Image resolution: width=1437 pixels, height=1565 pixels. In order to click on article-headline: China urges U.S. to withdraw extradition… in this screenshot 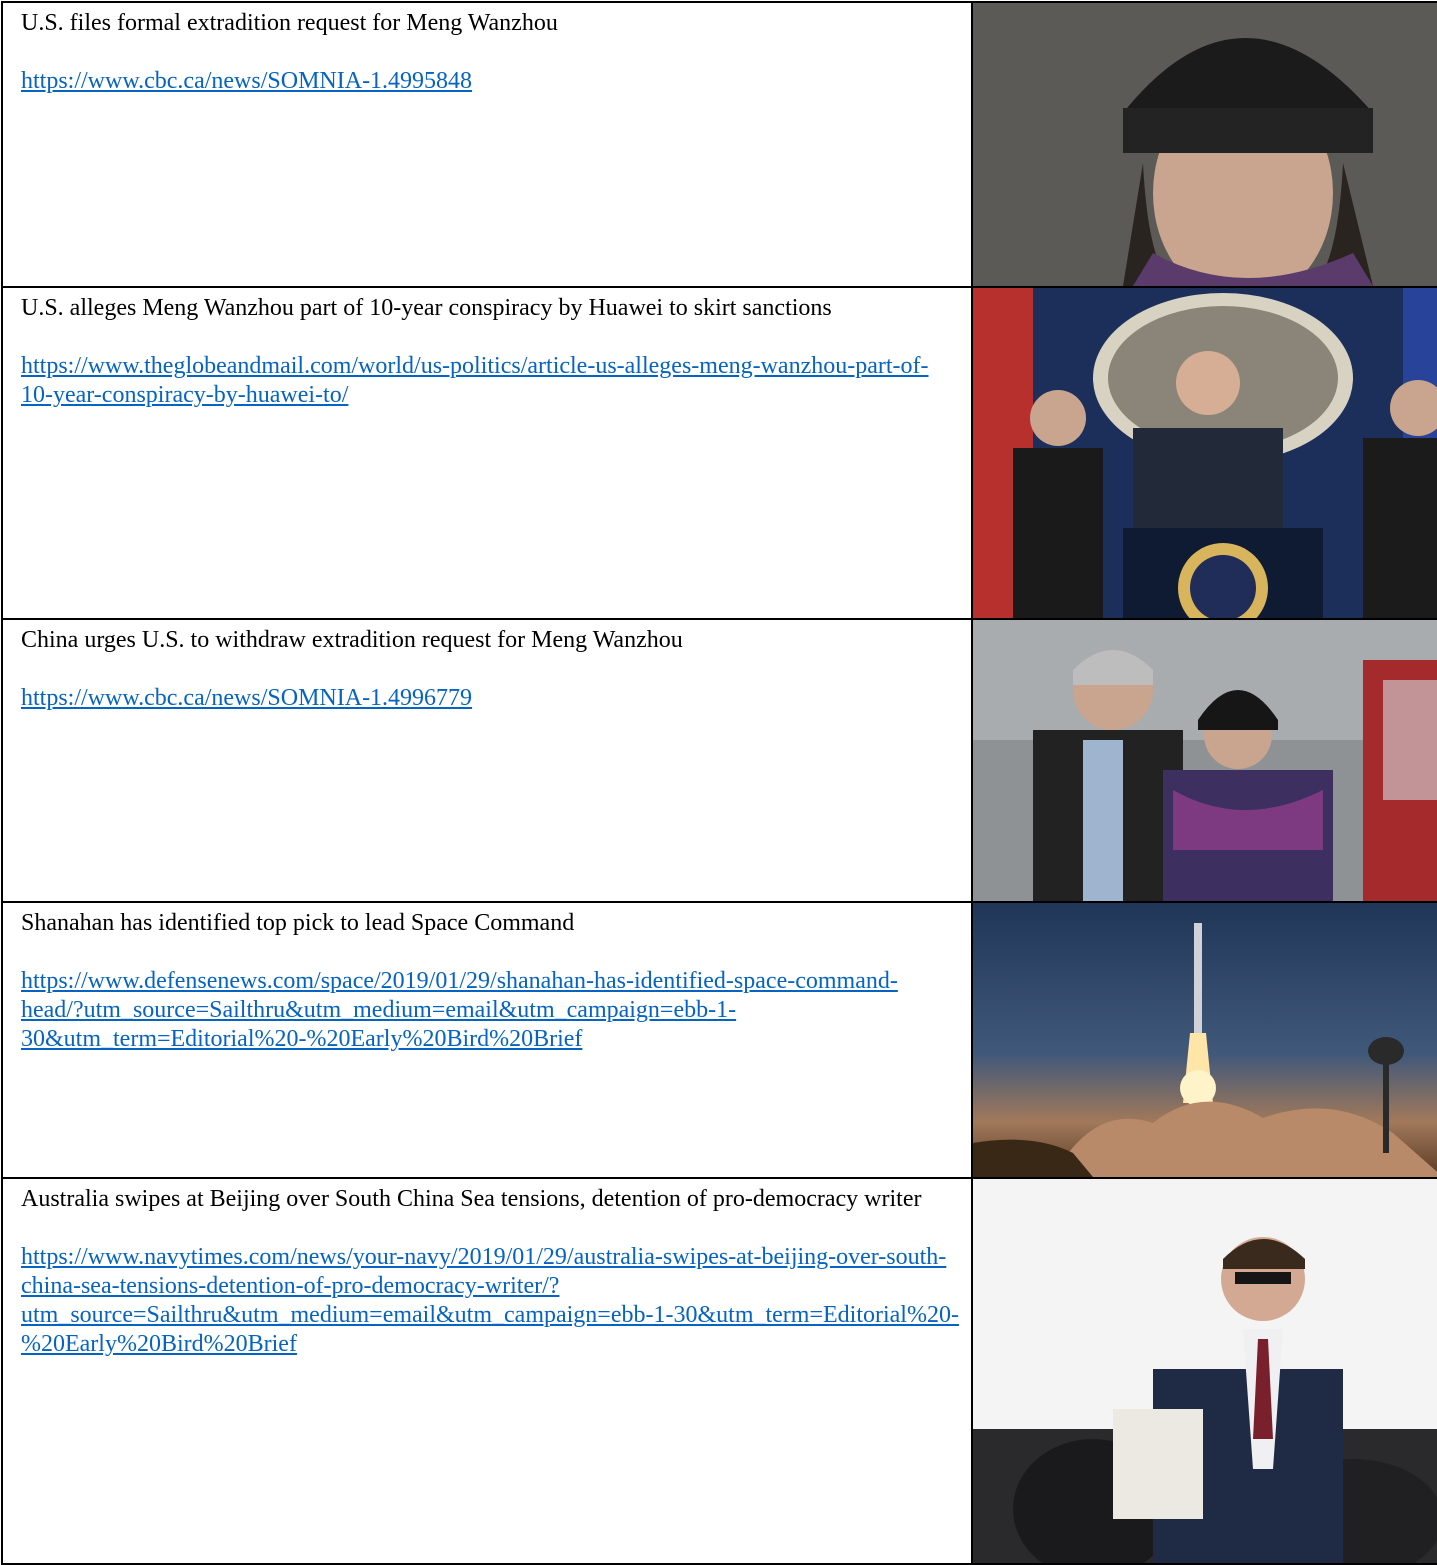, I will do `click(352, 640)`.